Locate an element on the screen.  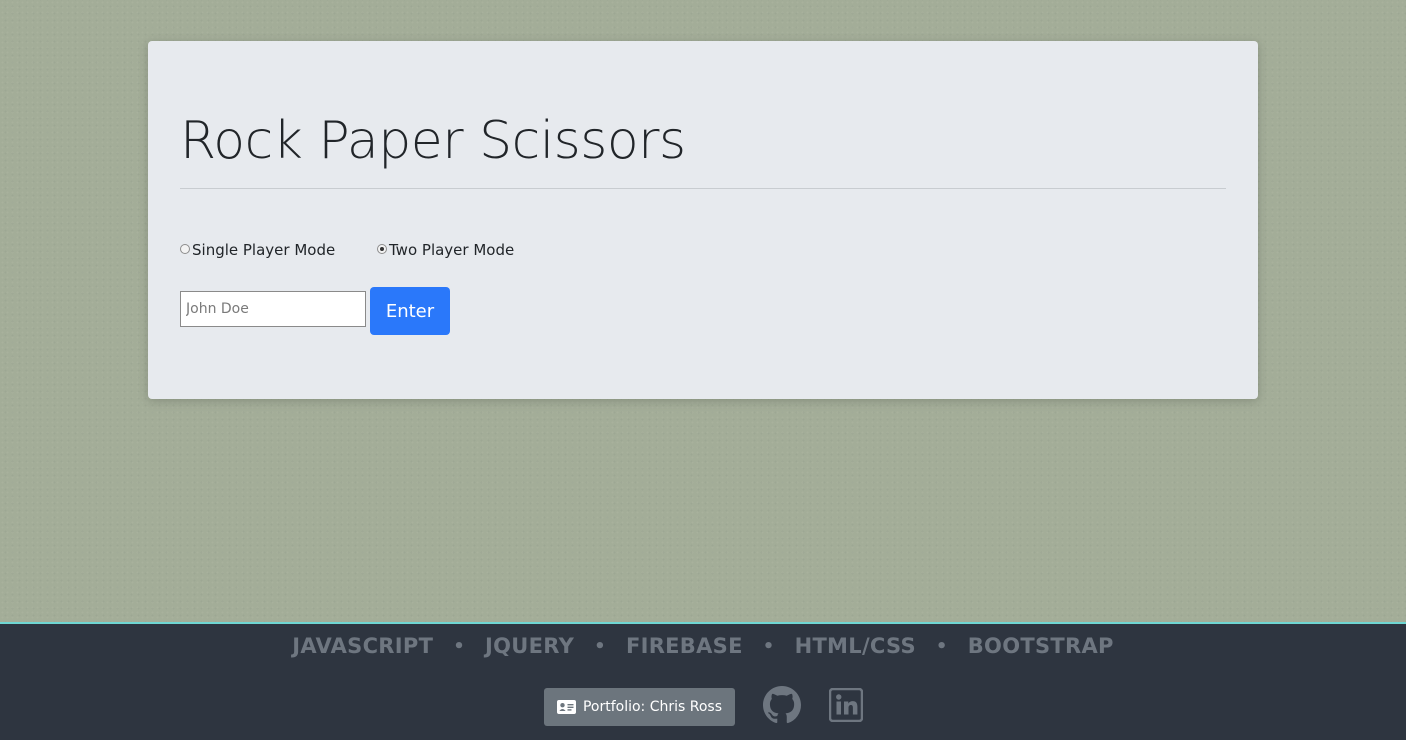
tech-item-javascript: JAVASCRIPT is located at coordinates (363, 646).